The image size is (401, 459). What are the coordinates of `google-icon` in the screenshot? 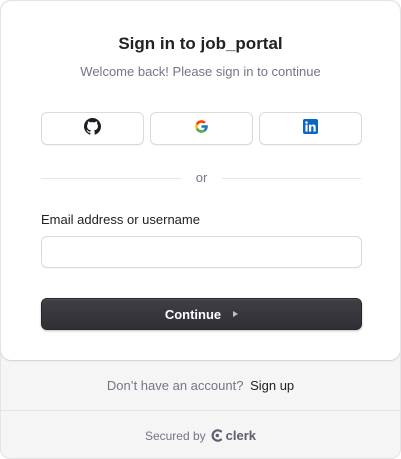 It's located at (201, 129).